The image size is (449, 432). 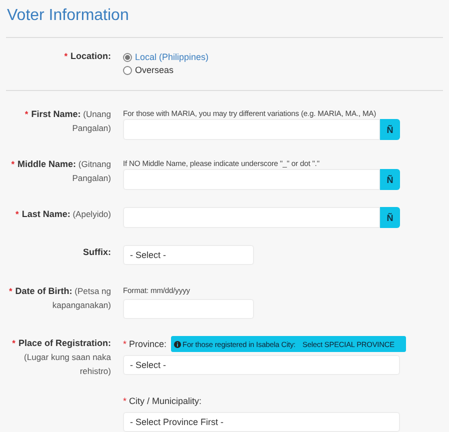 What do you see at coordinates (87, 56) in the screenshot?
I see `field-label: * Location:` at bounding box center [87, 56].